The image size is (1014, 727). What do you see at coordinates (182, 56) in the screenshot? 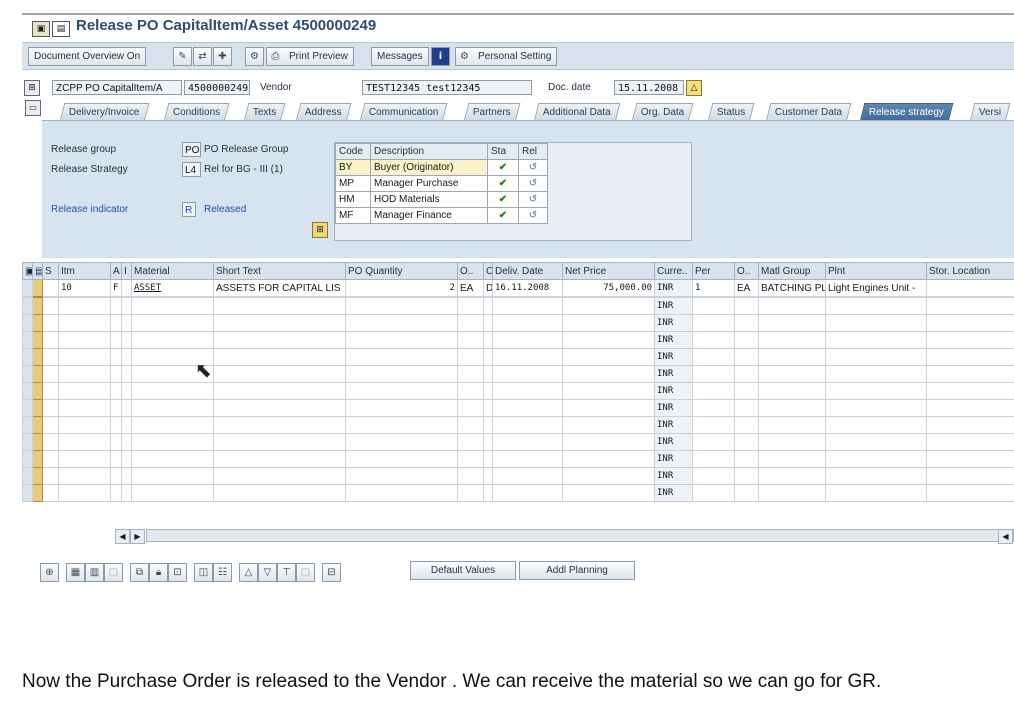
I see `change-display-icon: ✎` at bounding box center [182, 56].